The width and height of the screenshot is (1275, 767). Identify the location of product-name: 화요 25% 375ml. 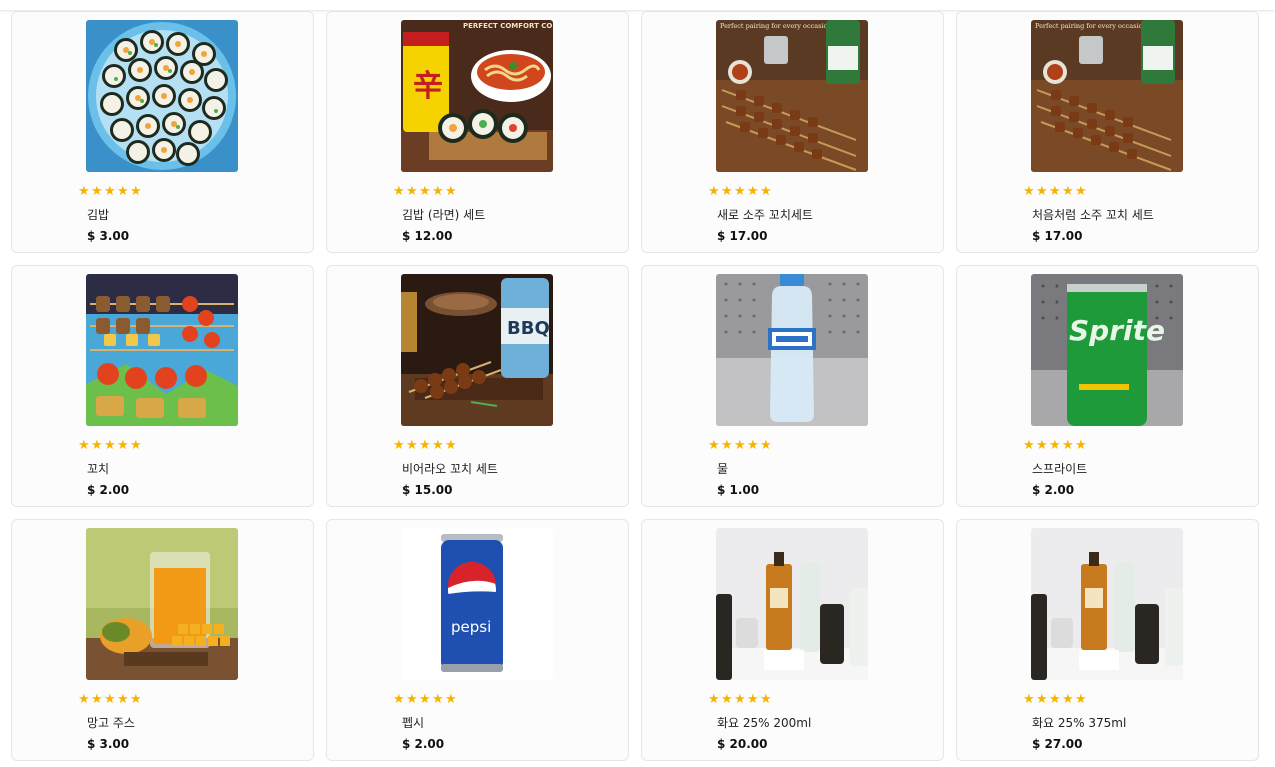
(1079, 722).